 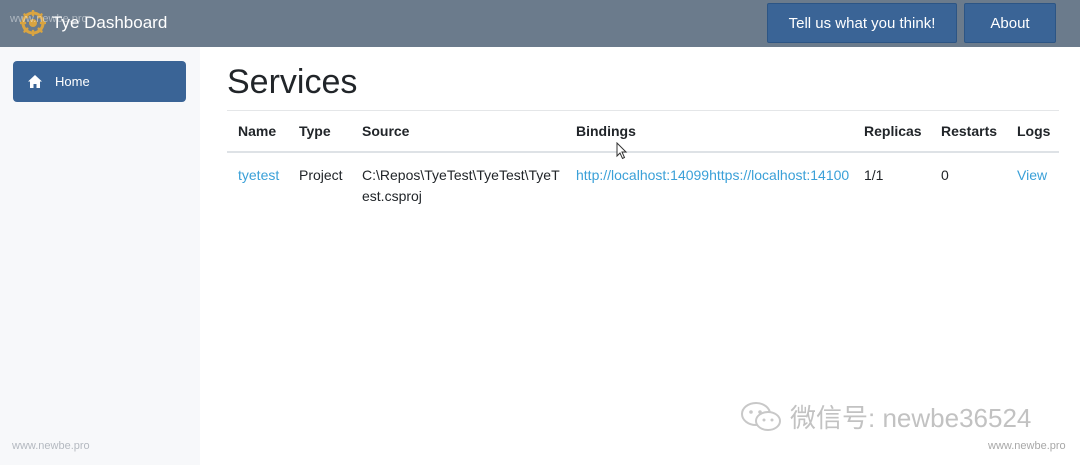 I want to click on cell-logs: View, so click(x=1032, y=183).